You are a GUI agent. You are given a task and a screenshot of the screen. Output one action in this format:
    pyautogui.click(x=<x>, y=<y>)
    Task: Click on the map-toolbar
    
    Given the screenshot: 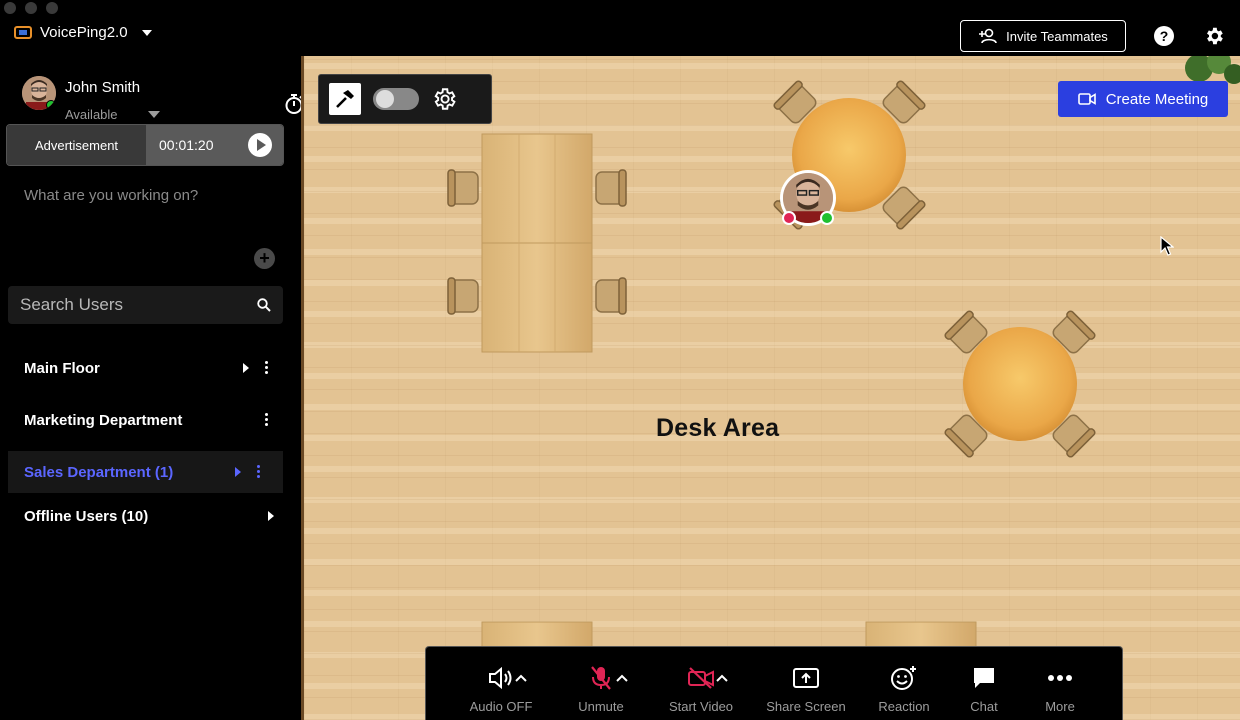 What is the action you would take?
    pyautogui.click(x=405, y=99)
    